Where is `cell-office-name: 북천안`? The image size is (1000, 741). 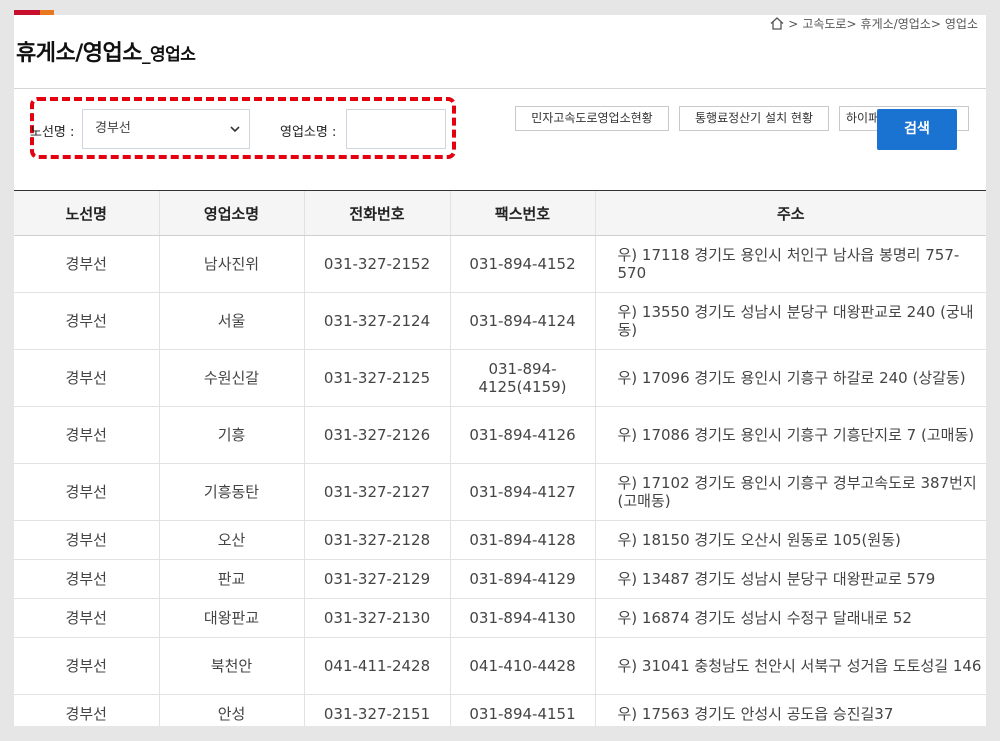 cell-office-name: 북천안 is located at coordinates (231, 666).